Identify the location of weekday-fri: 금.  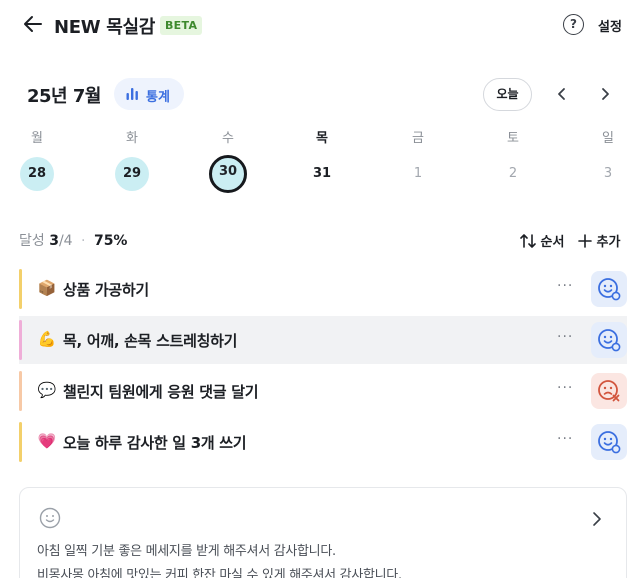
(418, 138).